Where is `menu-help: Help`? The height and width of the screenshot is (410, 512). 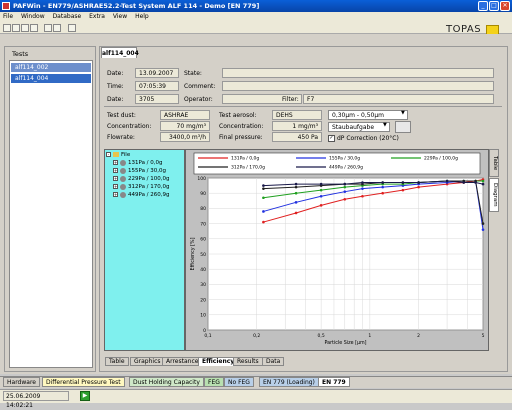
menu-help: Help is located at coordinates (142, 17).